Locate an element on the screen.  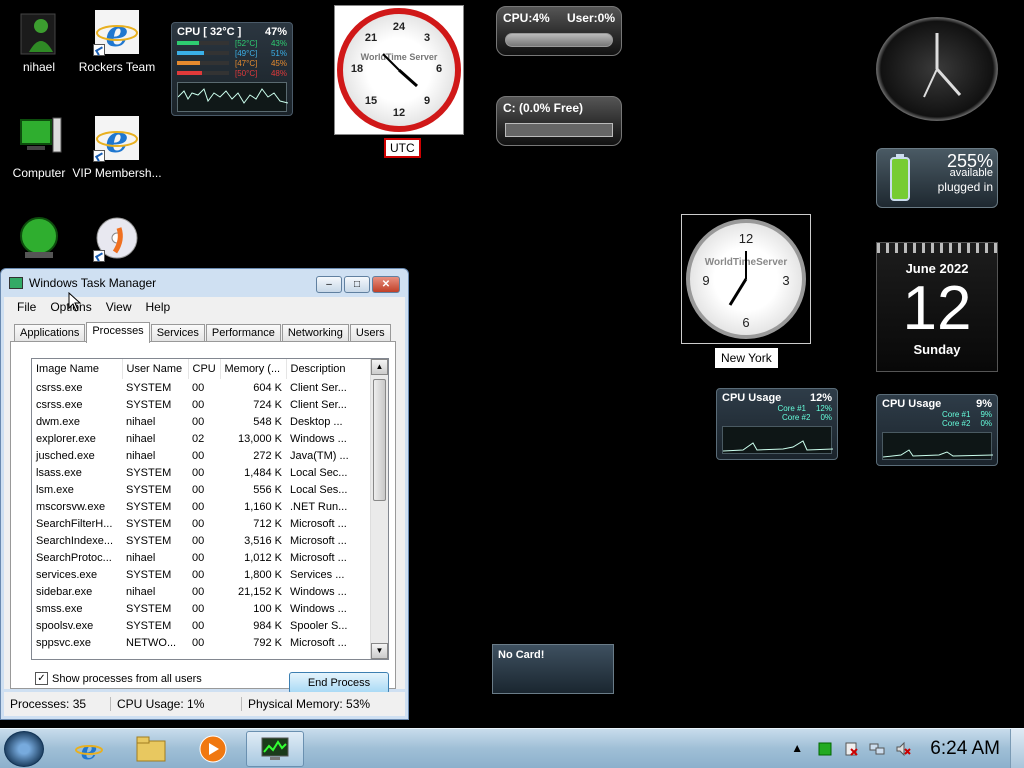
core2-label: Core #2 is located at coordinates (796, 417).